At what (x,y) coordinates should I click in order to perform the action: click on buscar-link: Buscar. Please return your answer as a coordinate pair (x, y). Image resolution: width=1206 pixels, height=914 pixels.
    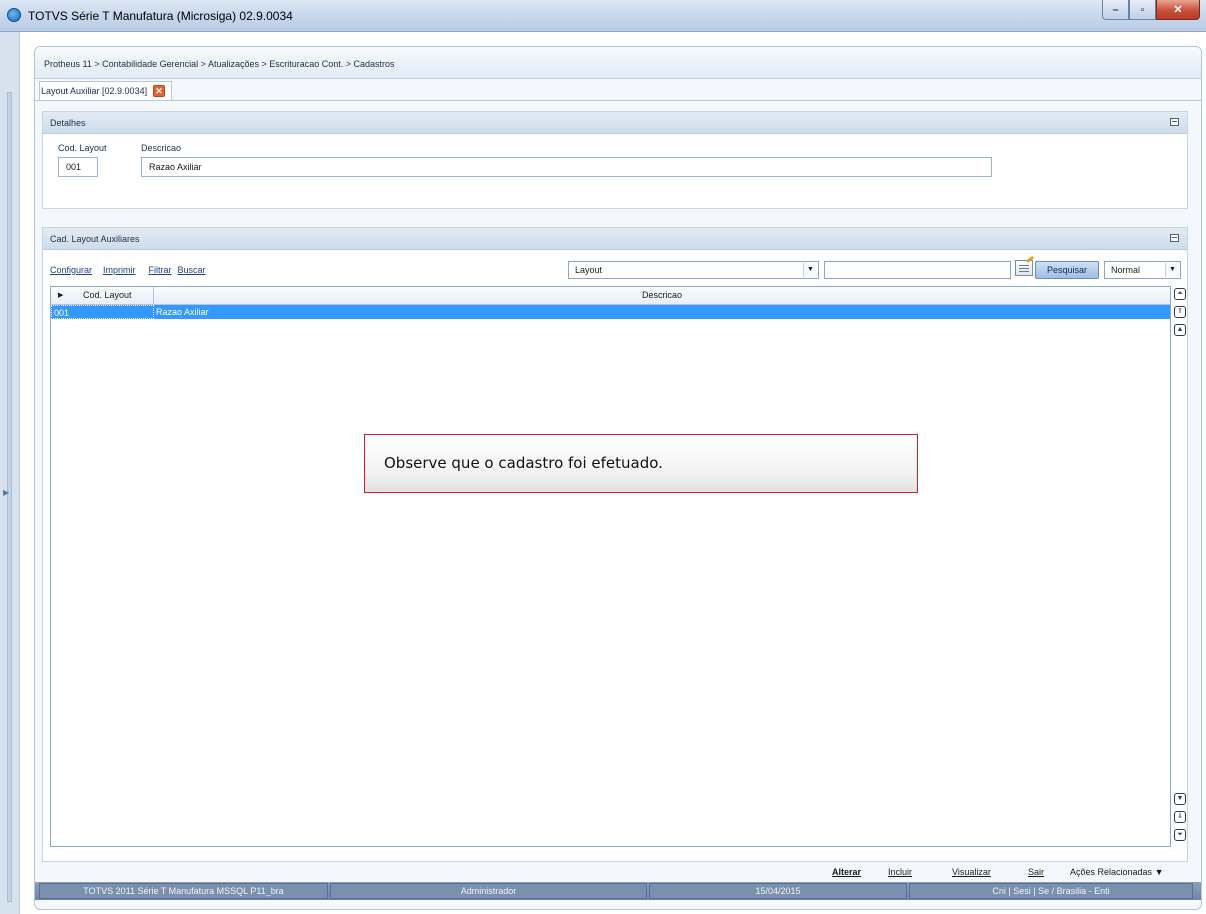
    Looking at the image, I should click on (192, 270).